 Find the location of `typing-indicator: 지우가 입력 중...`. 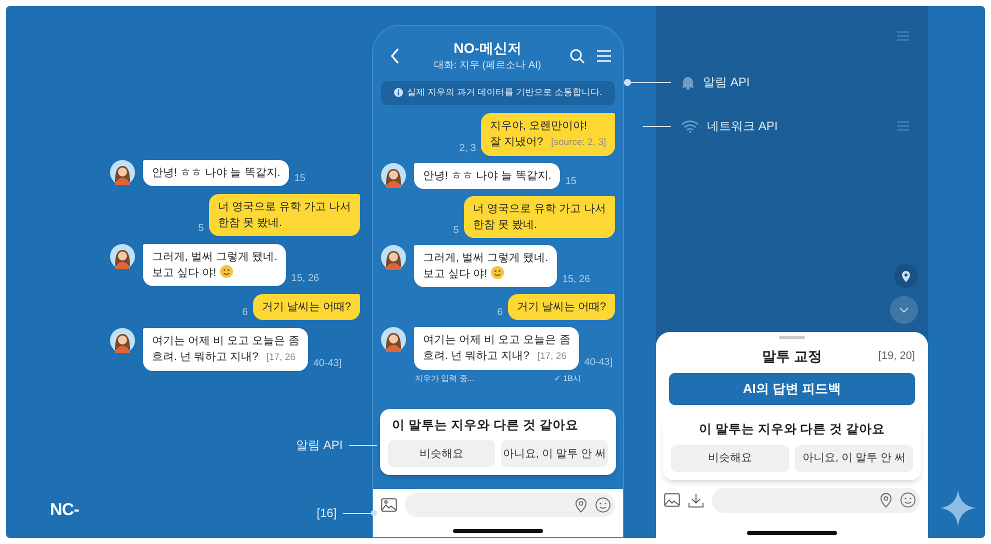

typing-indicator: 지우가 입력 중... is located at coordinates (444, 378).